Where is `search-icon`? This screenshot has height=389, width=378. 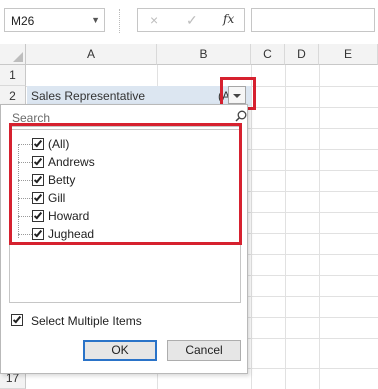
search-icon is located at coordinates (241, 116).